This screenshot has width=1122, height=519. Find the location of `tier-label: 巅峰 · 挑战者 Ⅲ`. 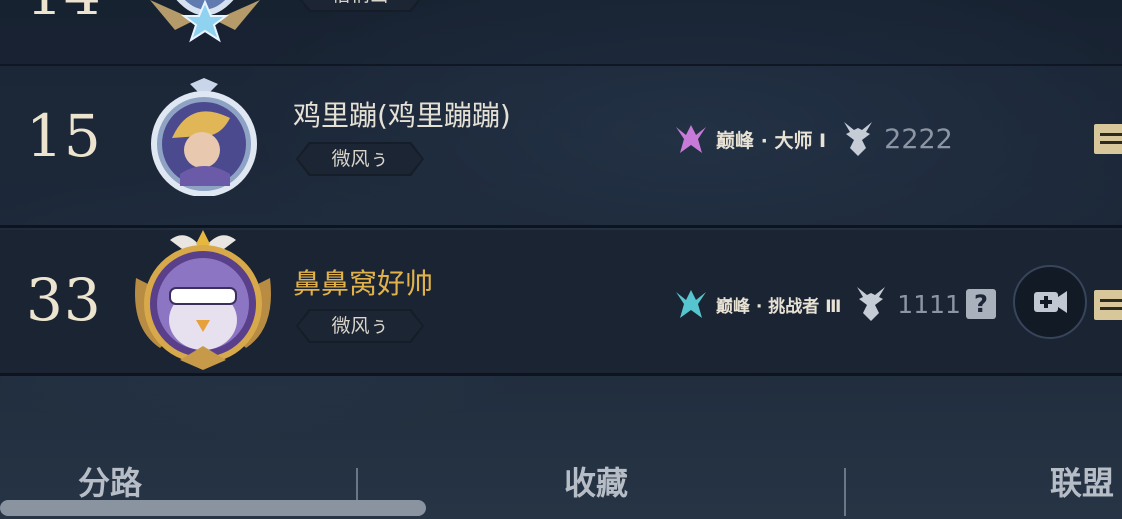

tier-label: 巅峰 · 挑战者 Ⅲ is located at coordinates (779, 306).